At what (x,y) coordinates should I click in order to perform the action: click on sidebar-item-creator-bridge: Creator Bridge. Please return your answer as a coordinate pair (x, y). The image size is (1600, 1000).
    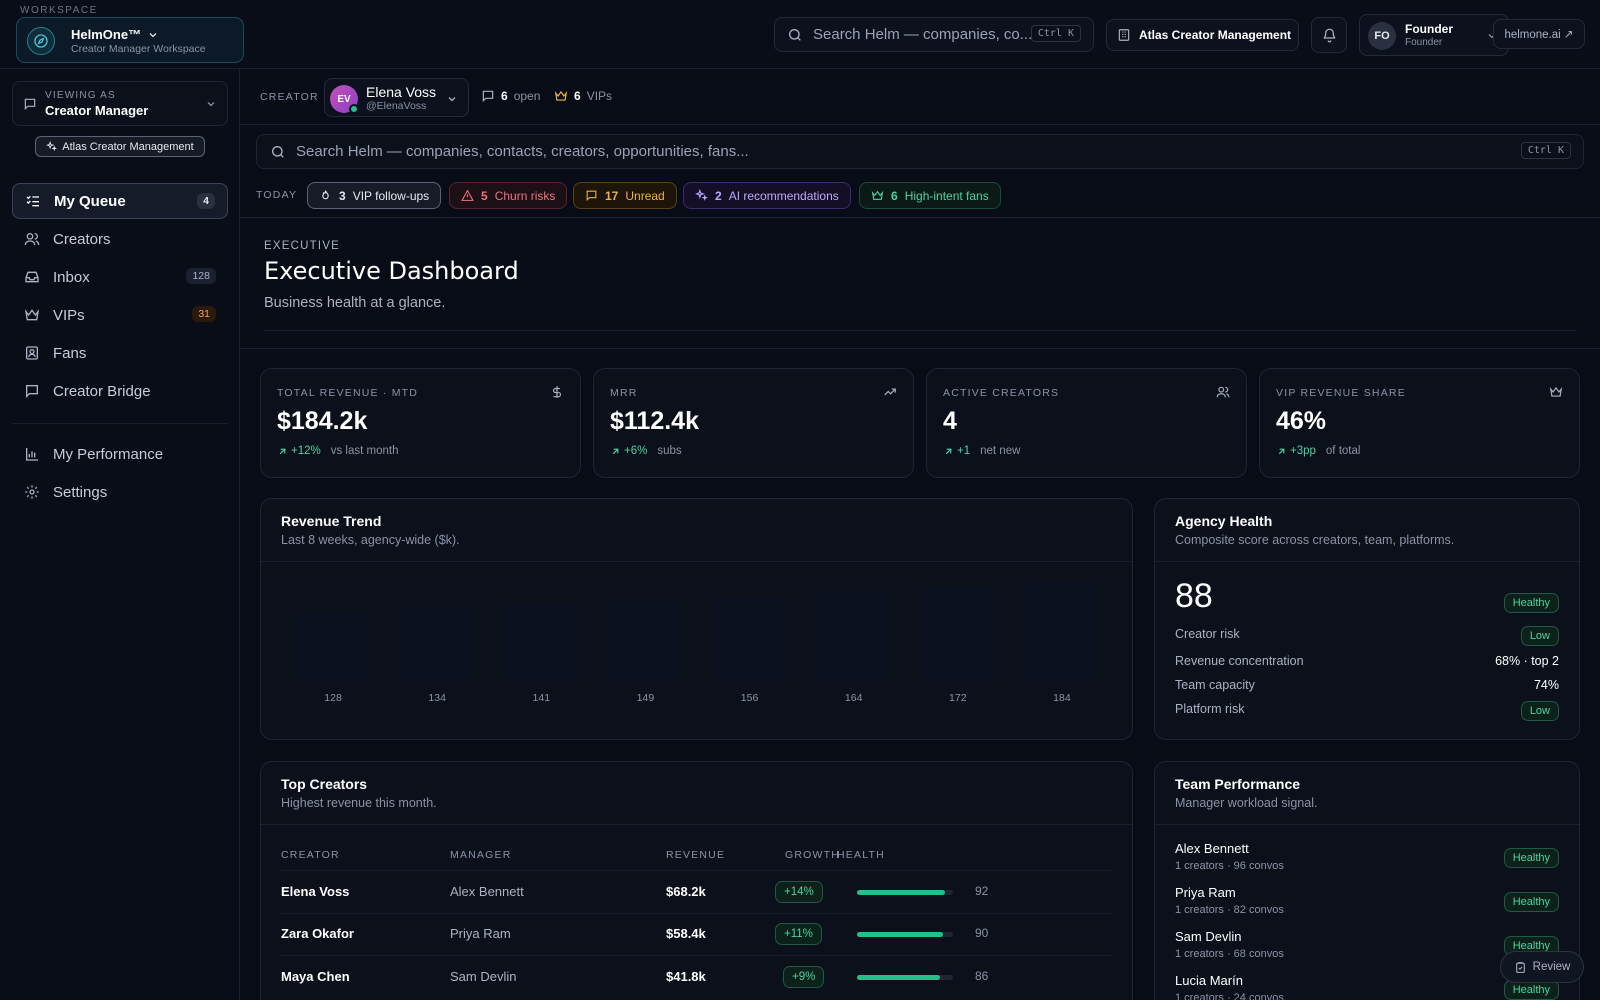
    Looking at the image, I should click on (120, 391).